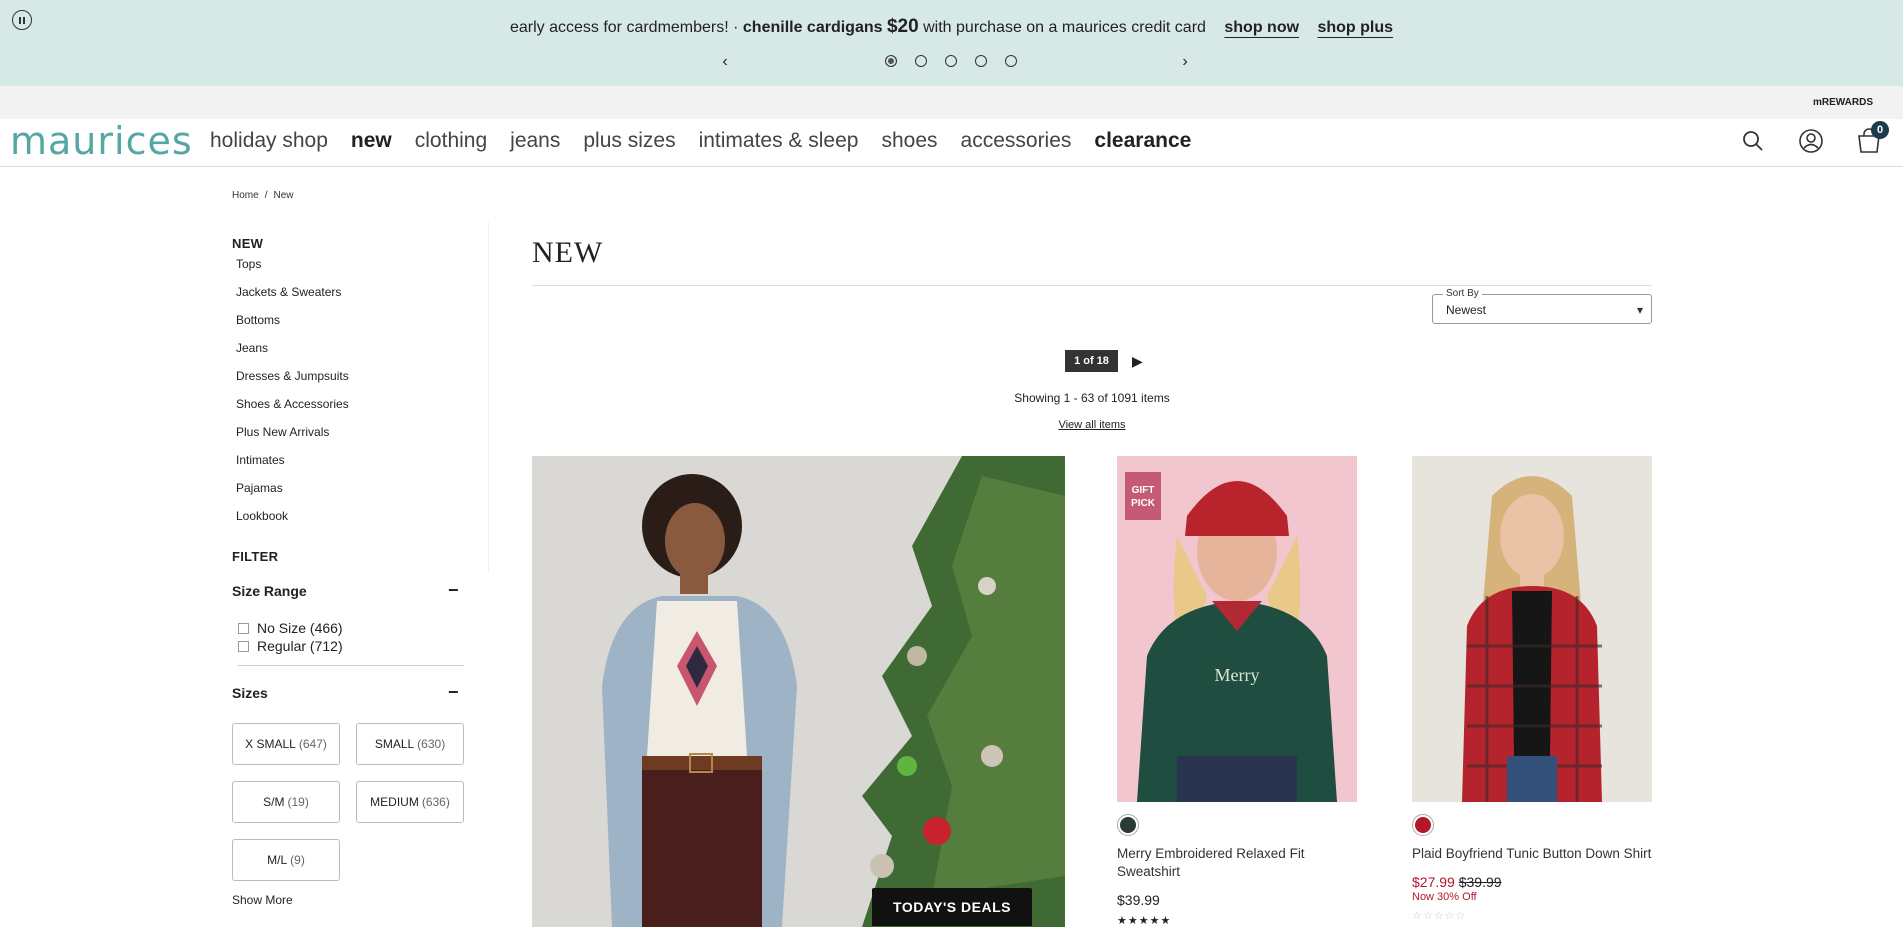 The height and width of the screenshot is (927, 1903). What do you see at coordinates (283, 195) in the screenshot?
I see `breadcrumb-current: New` at bounding box center [283, 195].